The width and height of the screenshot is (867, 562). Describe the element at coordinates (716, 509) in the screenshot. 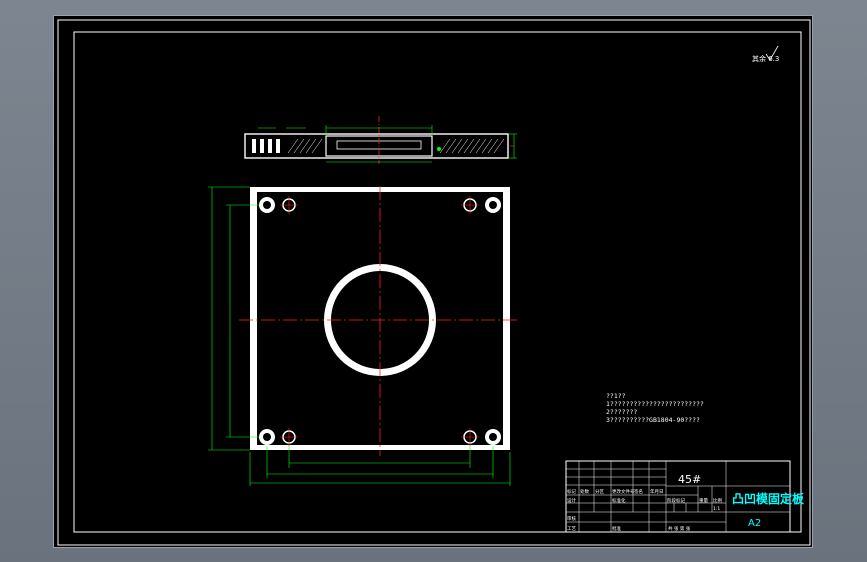

I see `svg-text: 1:1` at that location.